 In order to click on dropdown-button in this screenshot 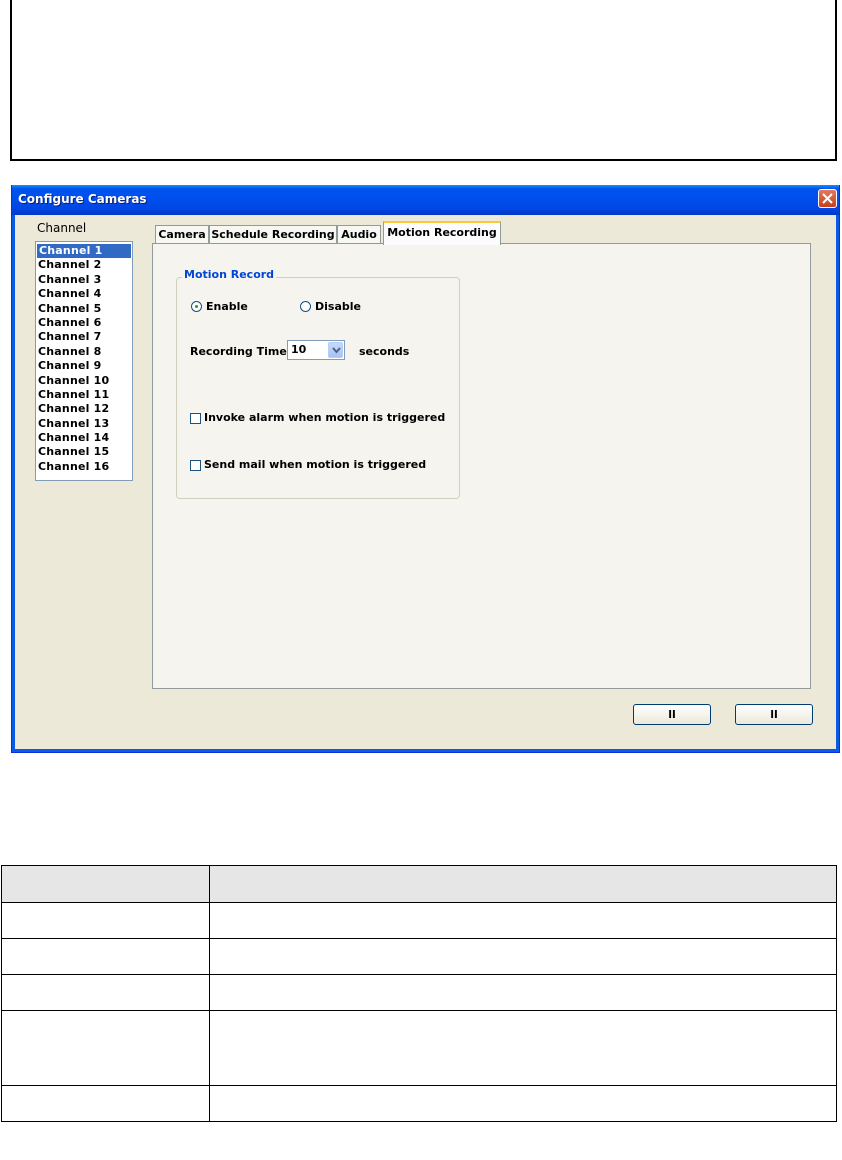, I will do `click(335, 350)`.